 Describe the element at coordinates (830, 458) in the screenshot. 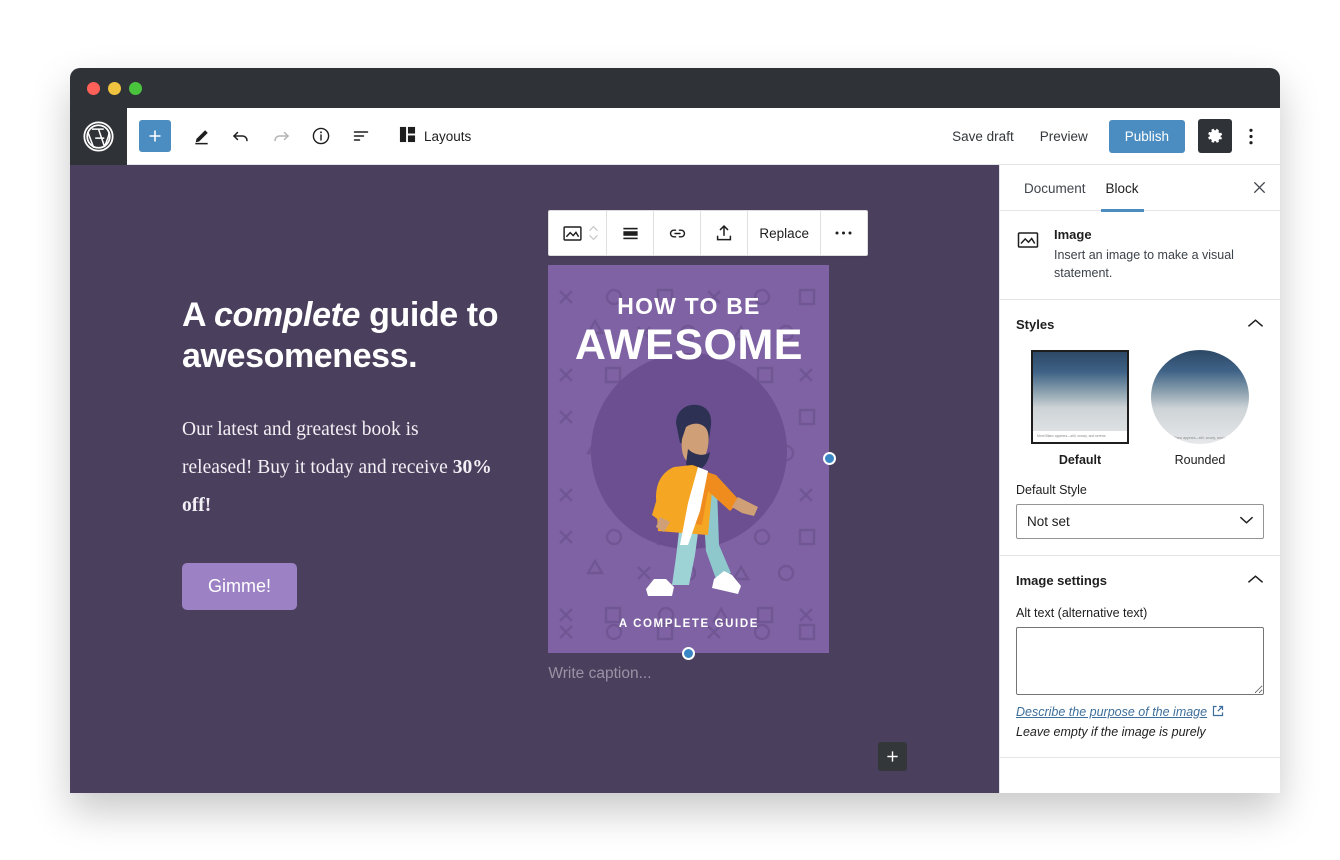

I see `image-resize-handle-right` at that location.